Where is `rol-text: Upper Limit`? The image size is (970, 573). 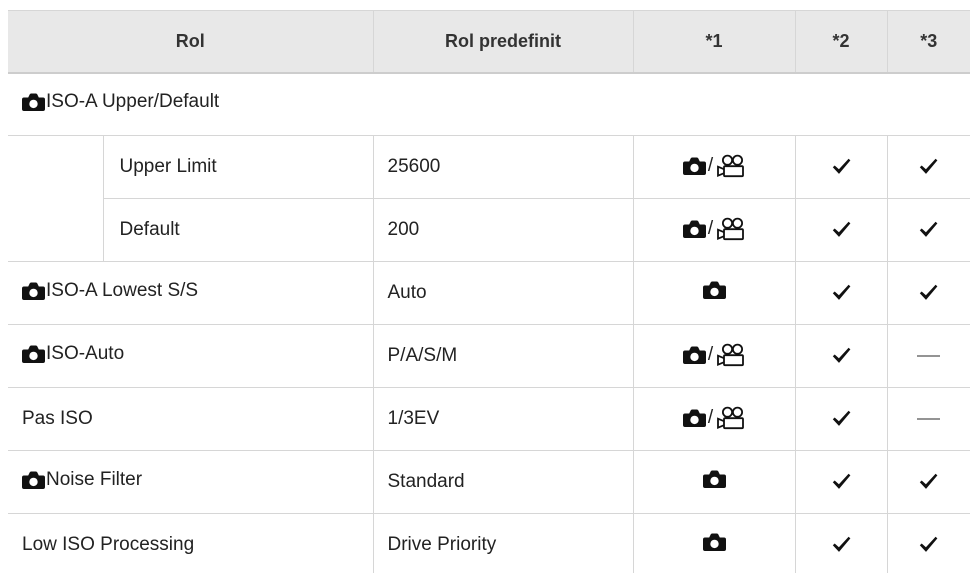
rol-text: Upper Limit is located at coordinates (168, 166).